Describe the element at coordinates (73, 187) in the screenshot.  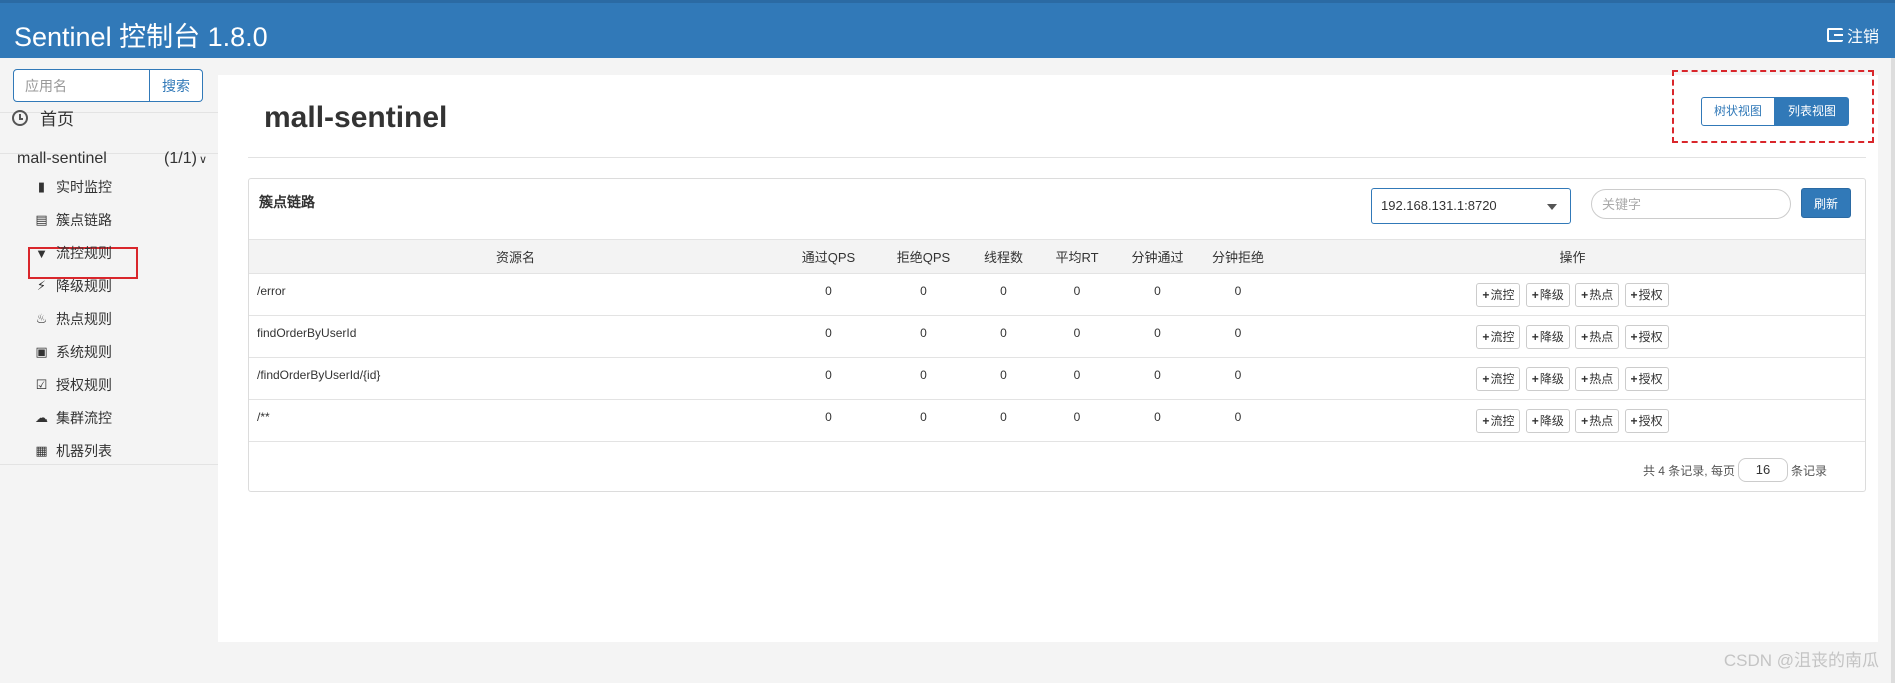
I see `sidebar-item-realtime-monitor: ▮ 实时监控` at that location.